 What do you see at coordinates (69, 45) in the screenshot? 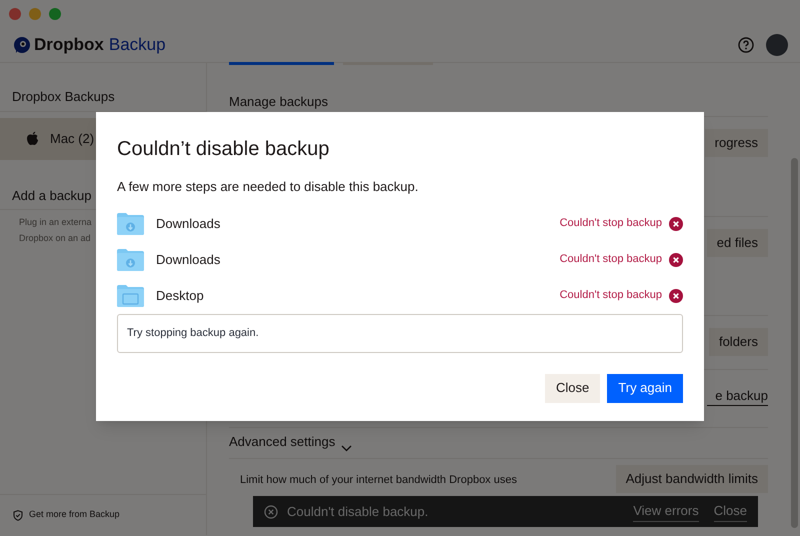
I see `brand-name: Dropbox` at bounding box center [69, 45].